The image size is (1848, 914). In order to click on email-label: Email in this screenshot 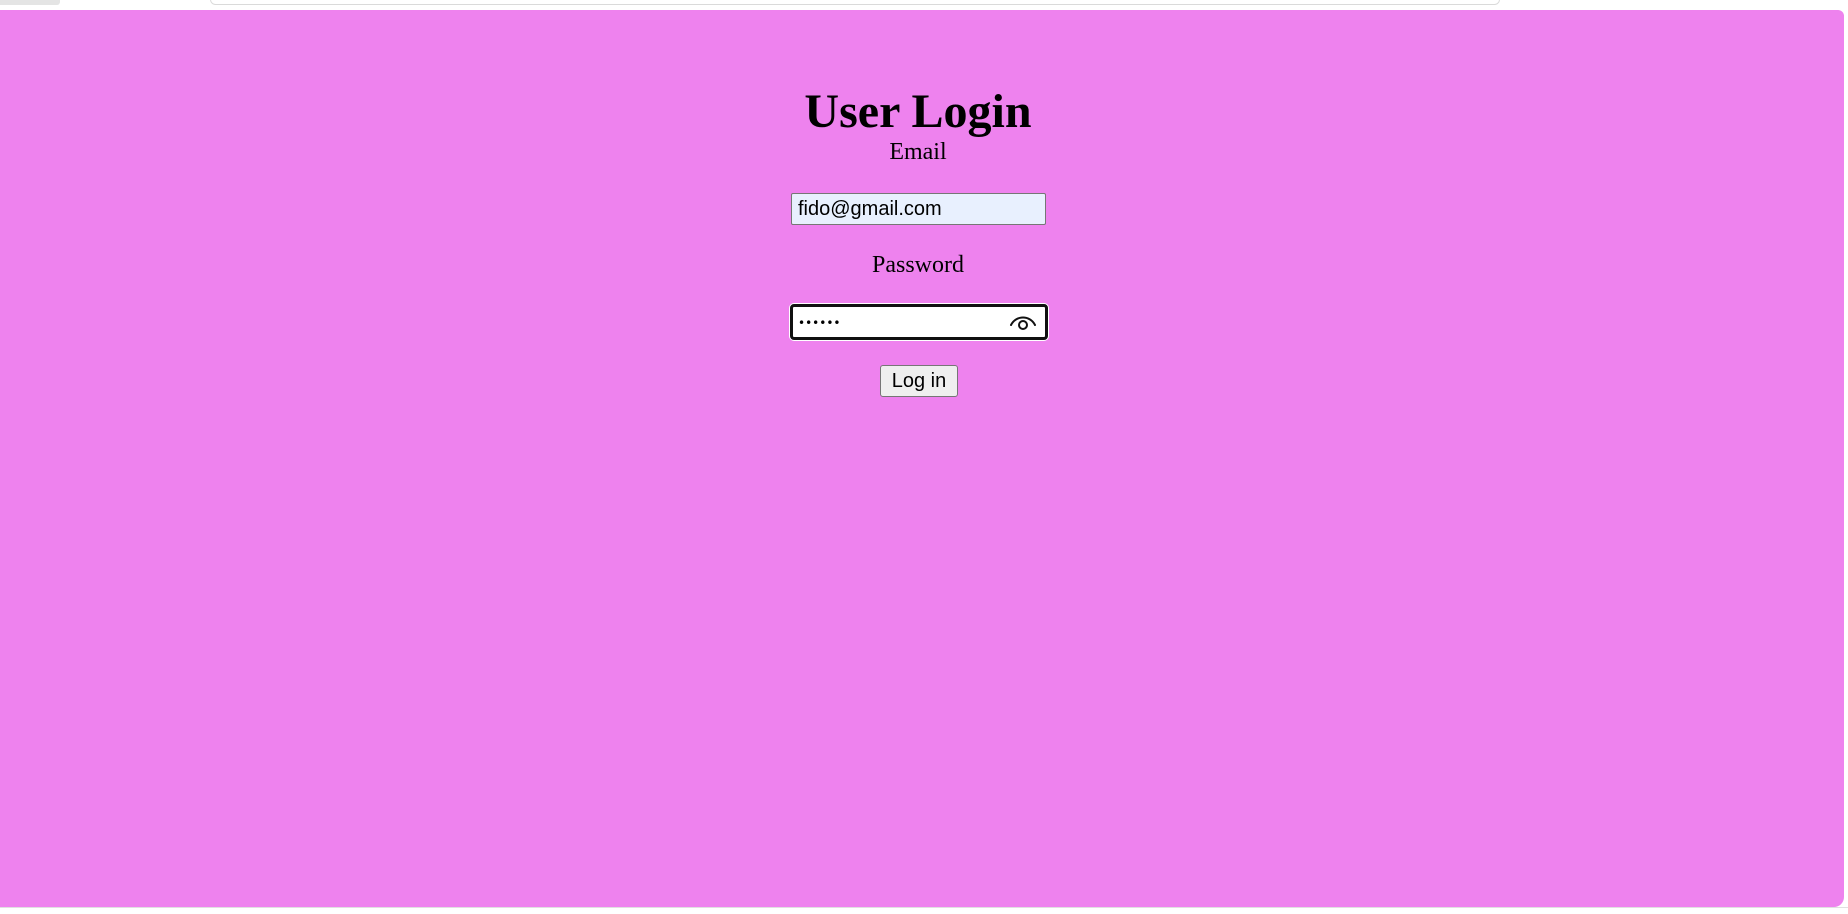, I will do `click(918, 152)`.